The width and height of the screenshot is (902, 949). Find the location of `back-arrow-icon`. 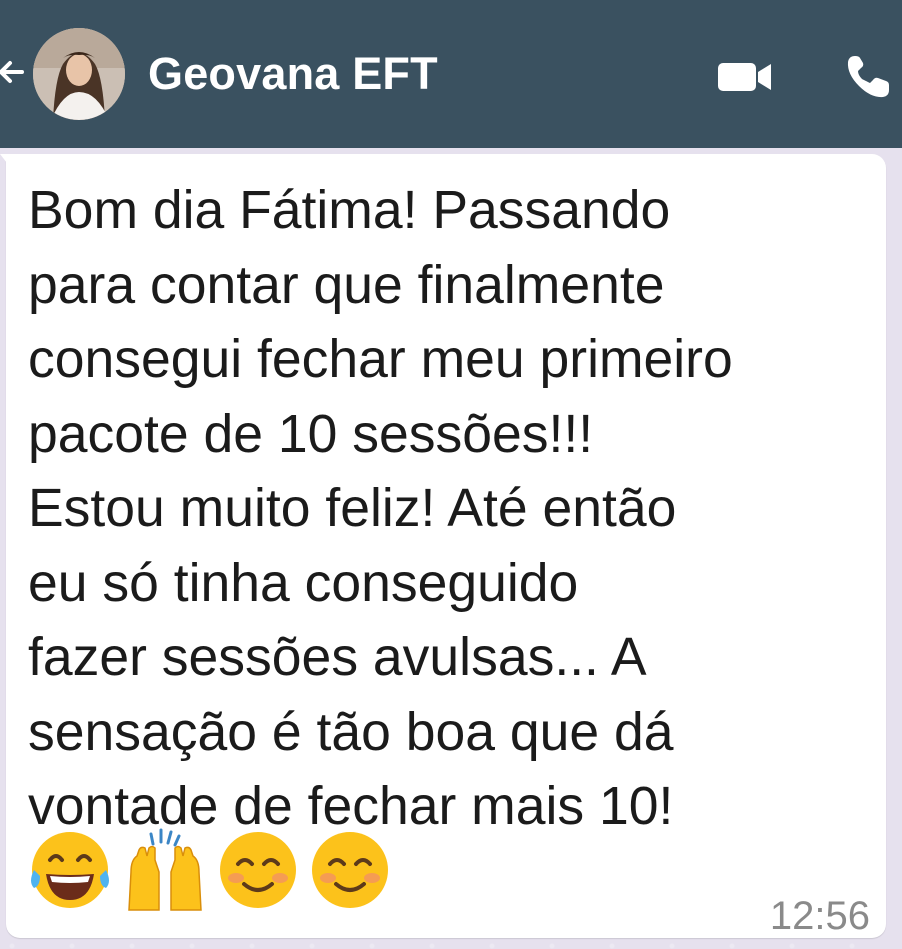

back-arrow-icon is located at coordinates (13, 72).